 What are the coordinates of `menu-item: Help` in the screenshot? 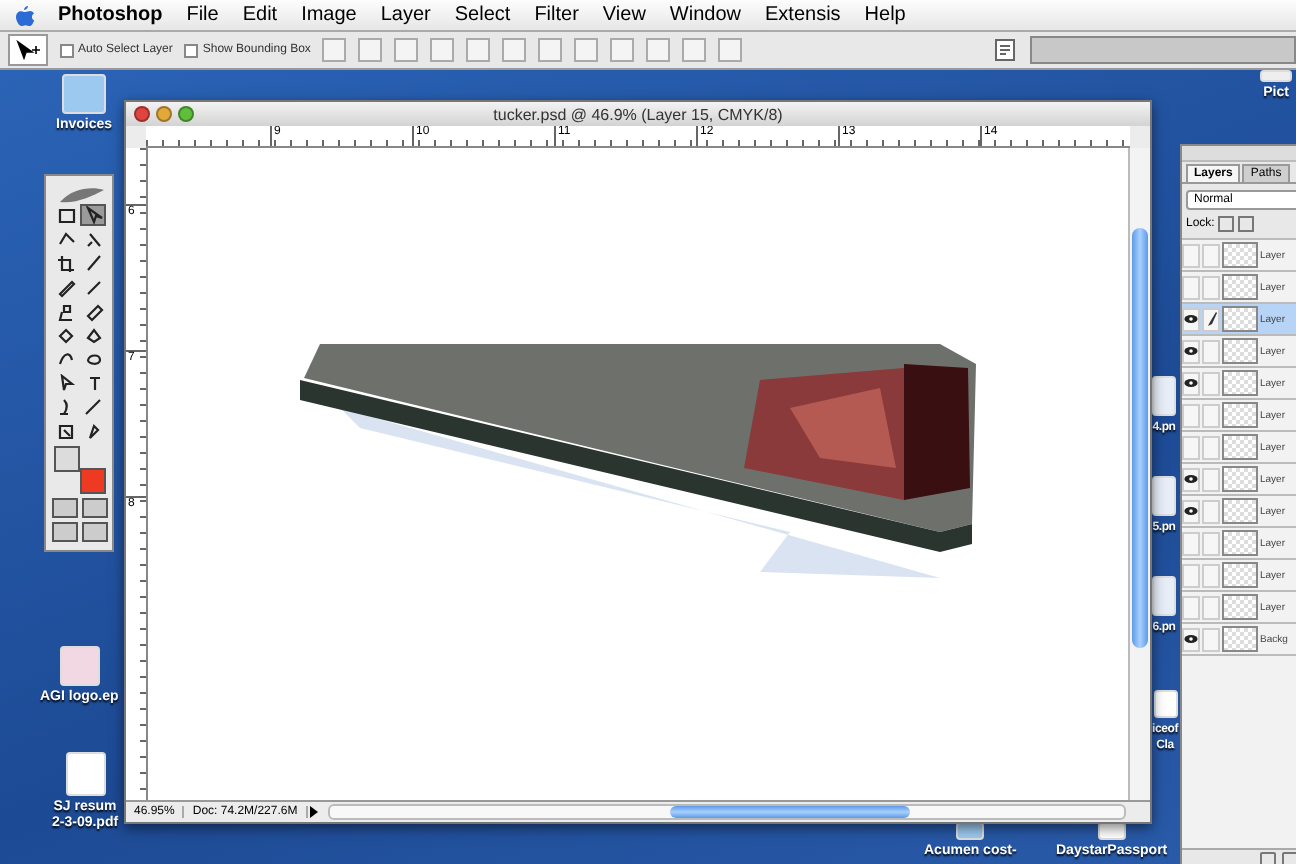 It's located at (885, 15).